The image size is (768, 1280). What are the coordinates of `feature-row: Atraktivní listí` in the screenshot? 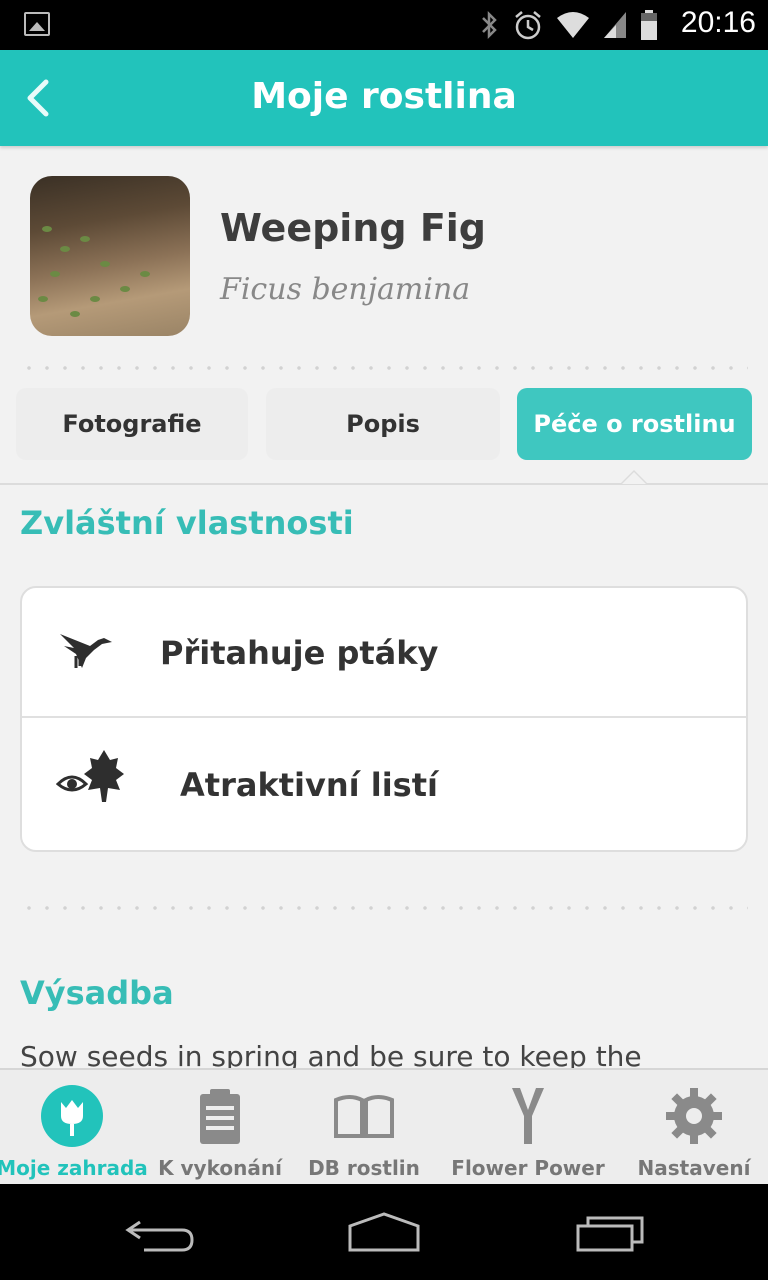 It's located at (384, 785).